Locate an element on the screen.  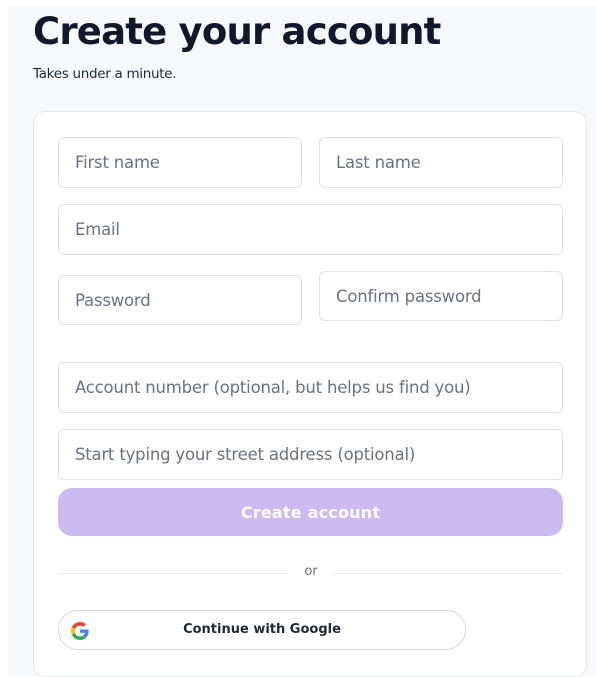
continue-with-google-button: Continue with Google is located at coordinates (262, 630).